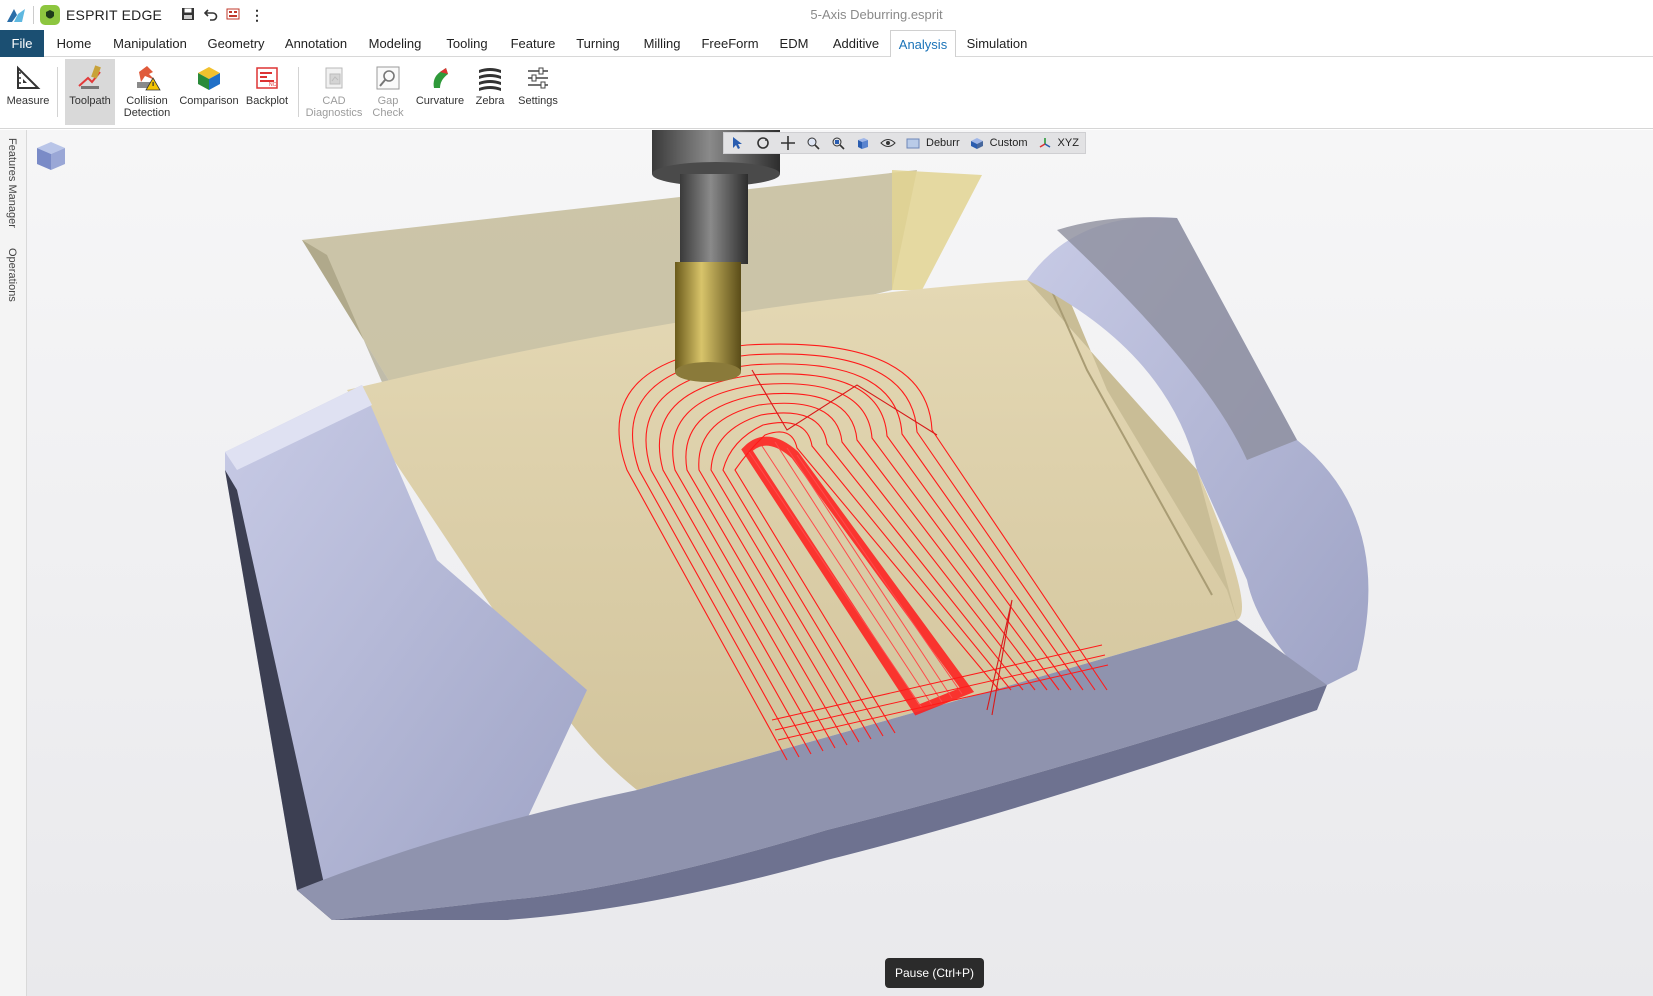  What do you see at coordinates (388, 101) in the screenshot?
I see `gap-check-label-line1: Gap` at bounding box center [388, 101].